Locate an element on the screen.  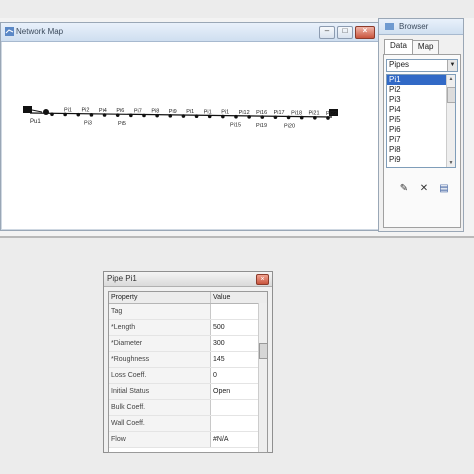
properties-icon: ▤ is located at coordinates (444, 189).